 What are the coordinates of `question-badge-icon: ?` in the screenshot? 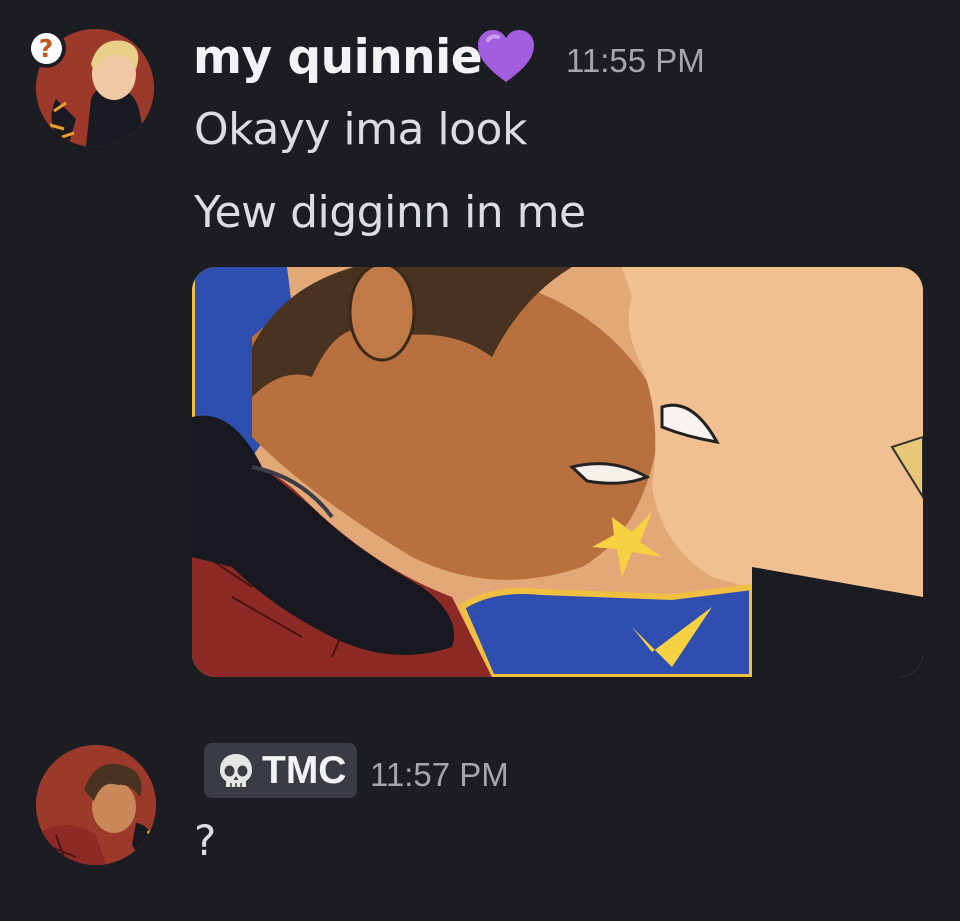 It's located at (46, 48).